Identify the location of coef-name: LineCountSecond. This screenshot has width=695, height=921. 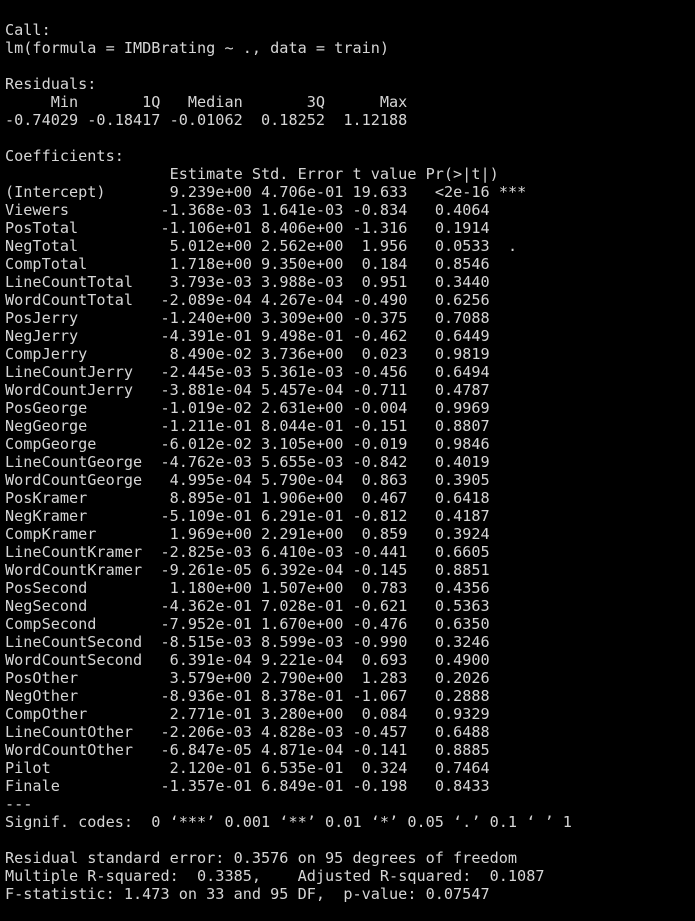
(74, 642).